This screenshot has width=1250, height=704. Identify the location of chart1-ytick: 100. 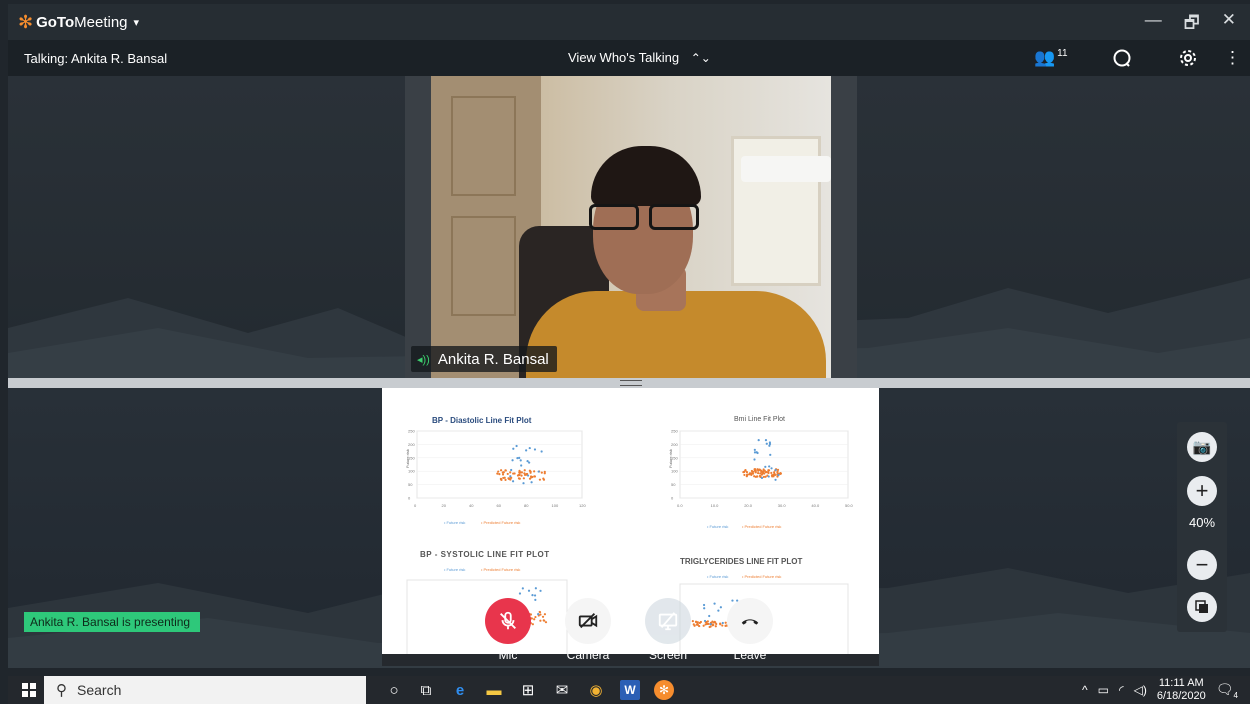
(411, 471).